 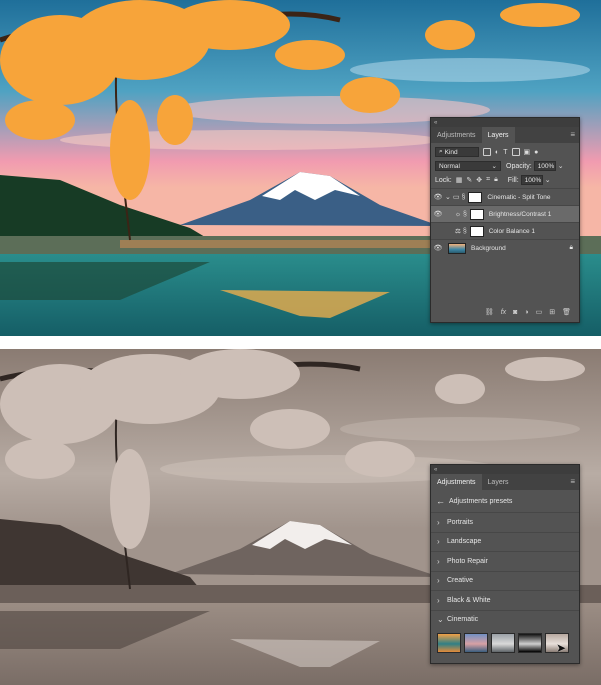 I want to click on preset-group-label: Portraits, so click(x=460, y=522).